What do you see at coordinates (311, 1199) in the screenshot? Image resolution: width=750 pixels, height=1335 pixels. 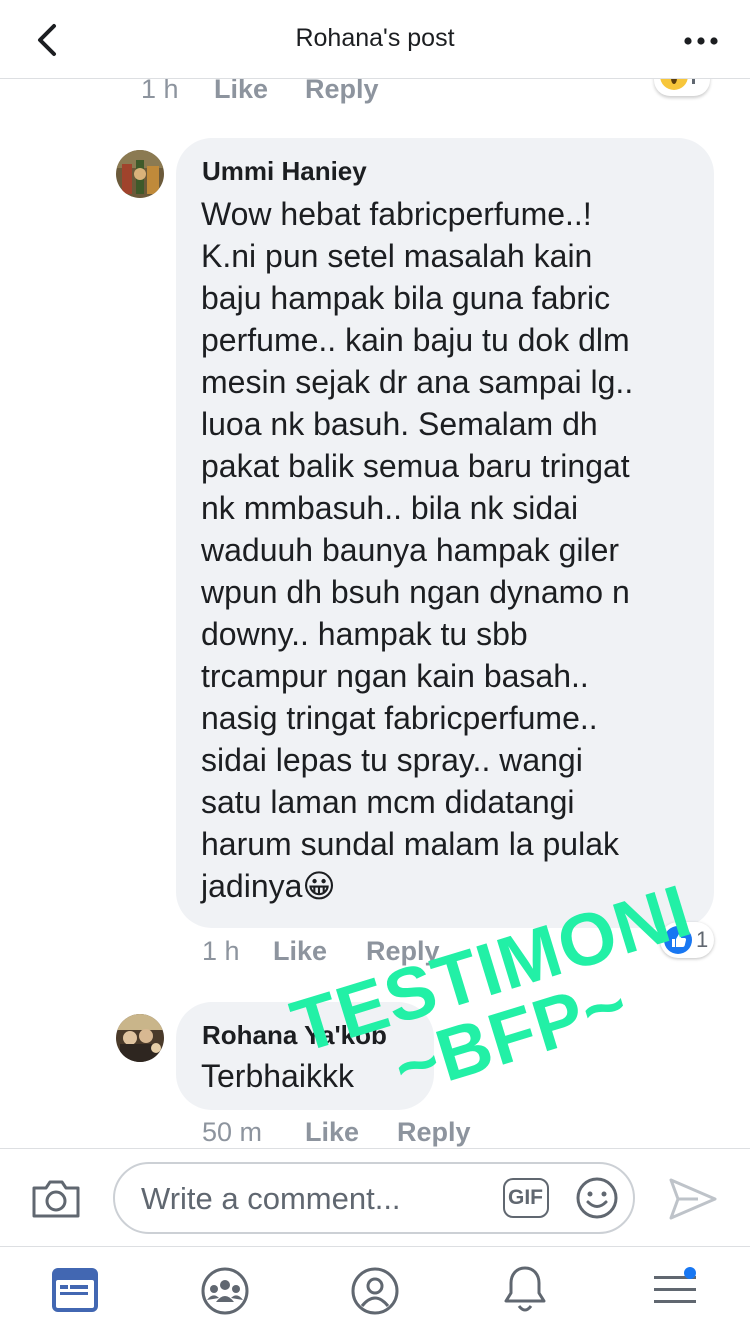 I see `comment-input` at bounding box center [311, 1199].